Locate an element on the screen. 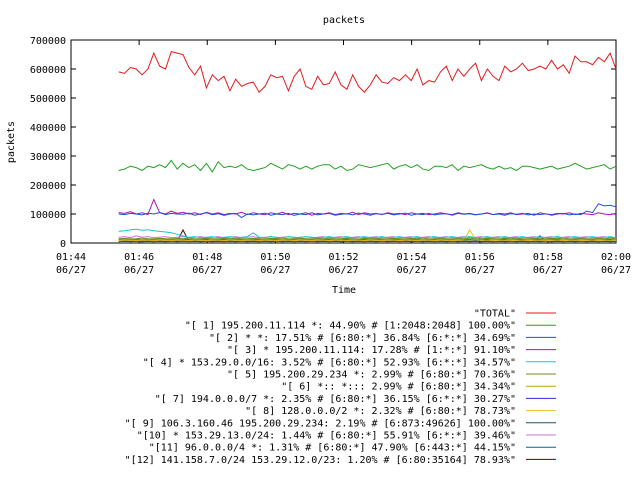 The height and width of the screenshot is (480, 640). y-tick-label: 200000 is located at coordinates (48, 186).